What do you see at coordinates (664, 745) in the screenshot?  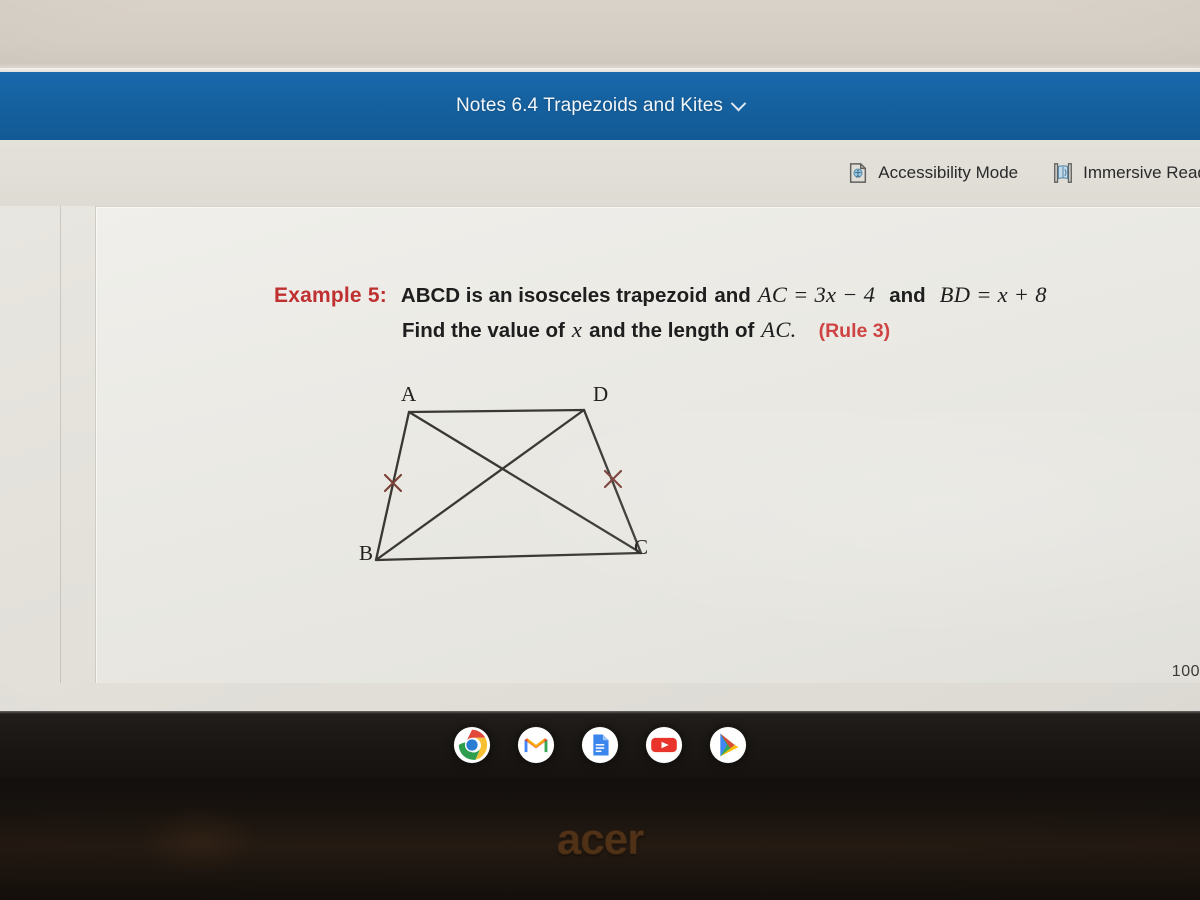 I see `youtube-icon` at bounding box center [664, 745].